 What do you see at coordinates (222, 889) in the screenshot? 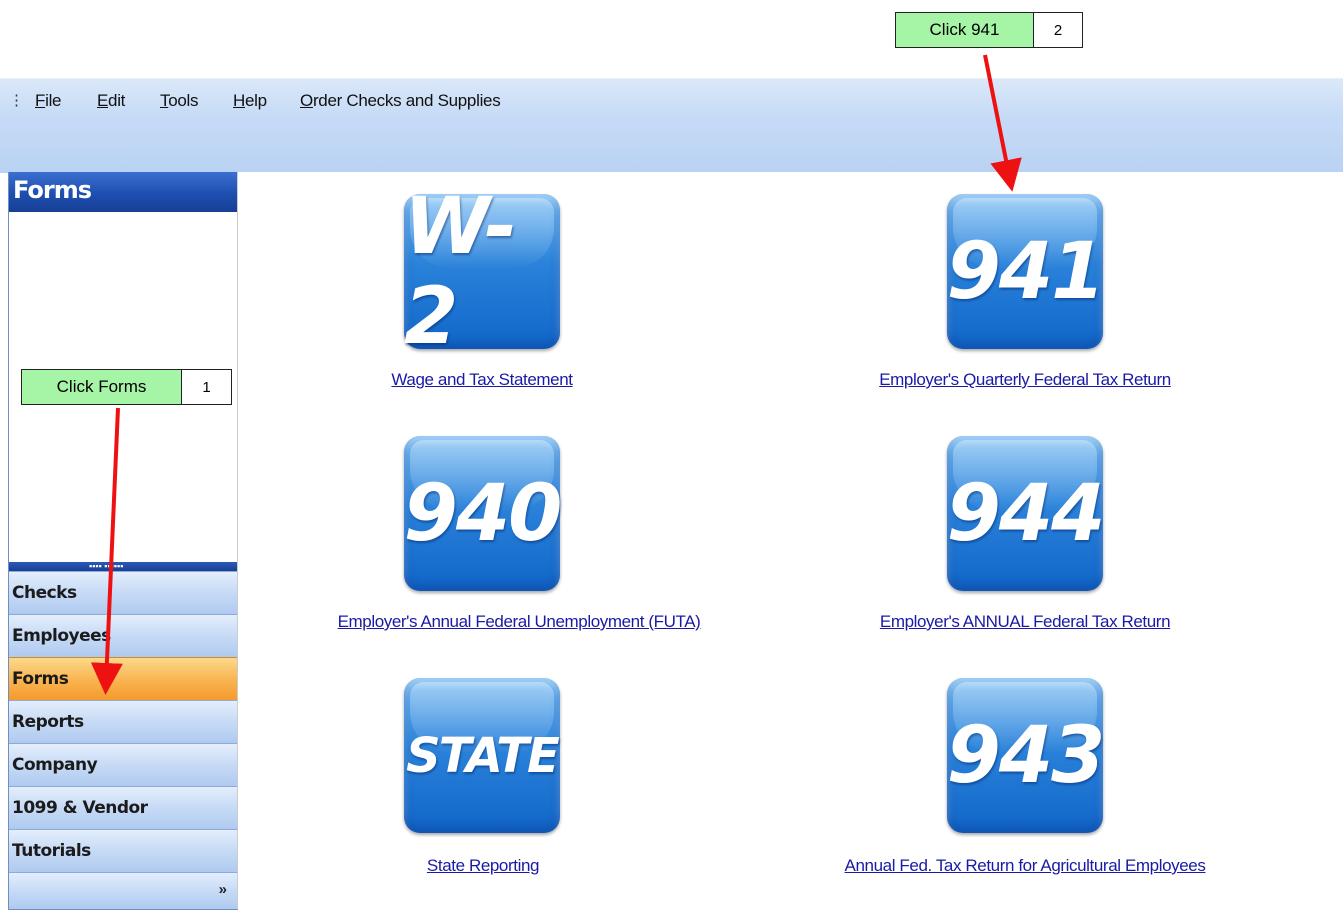
I see `chevron-right-icon: »` at bounding box center [222, 889].